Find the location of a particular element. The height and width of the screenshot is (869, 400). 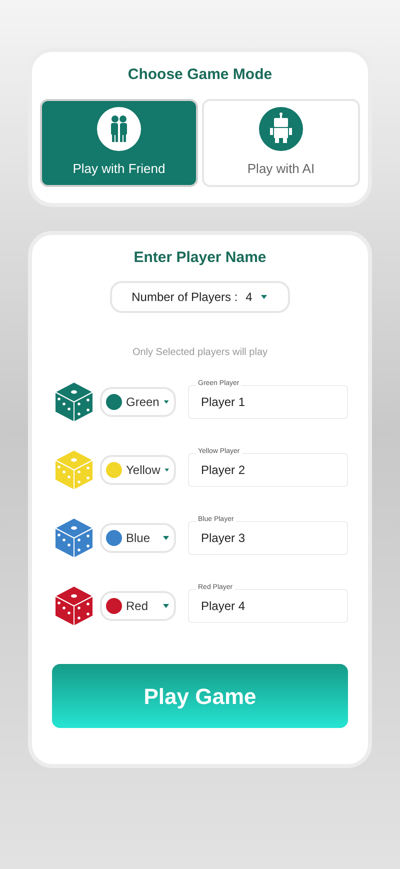

player-name-field: Player 1 is located at coordinates (268, 402).